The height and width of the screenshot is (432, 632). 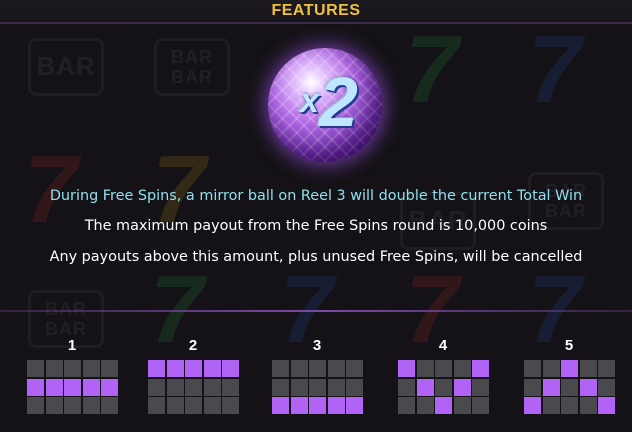 I want to click on payline-number: 5, so click(x=569, y=345).